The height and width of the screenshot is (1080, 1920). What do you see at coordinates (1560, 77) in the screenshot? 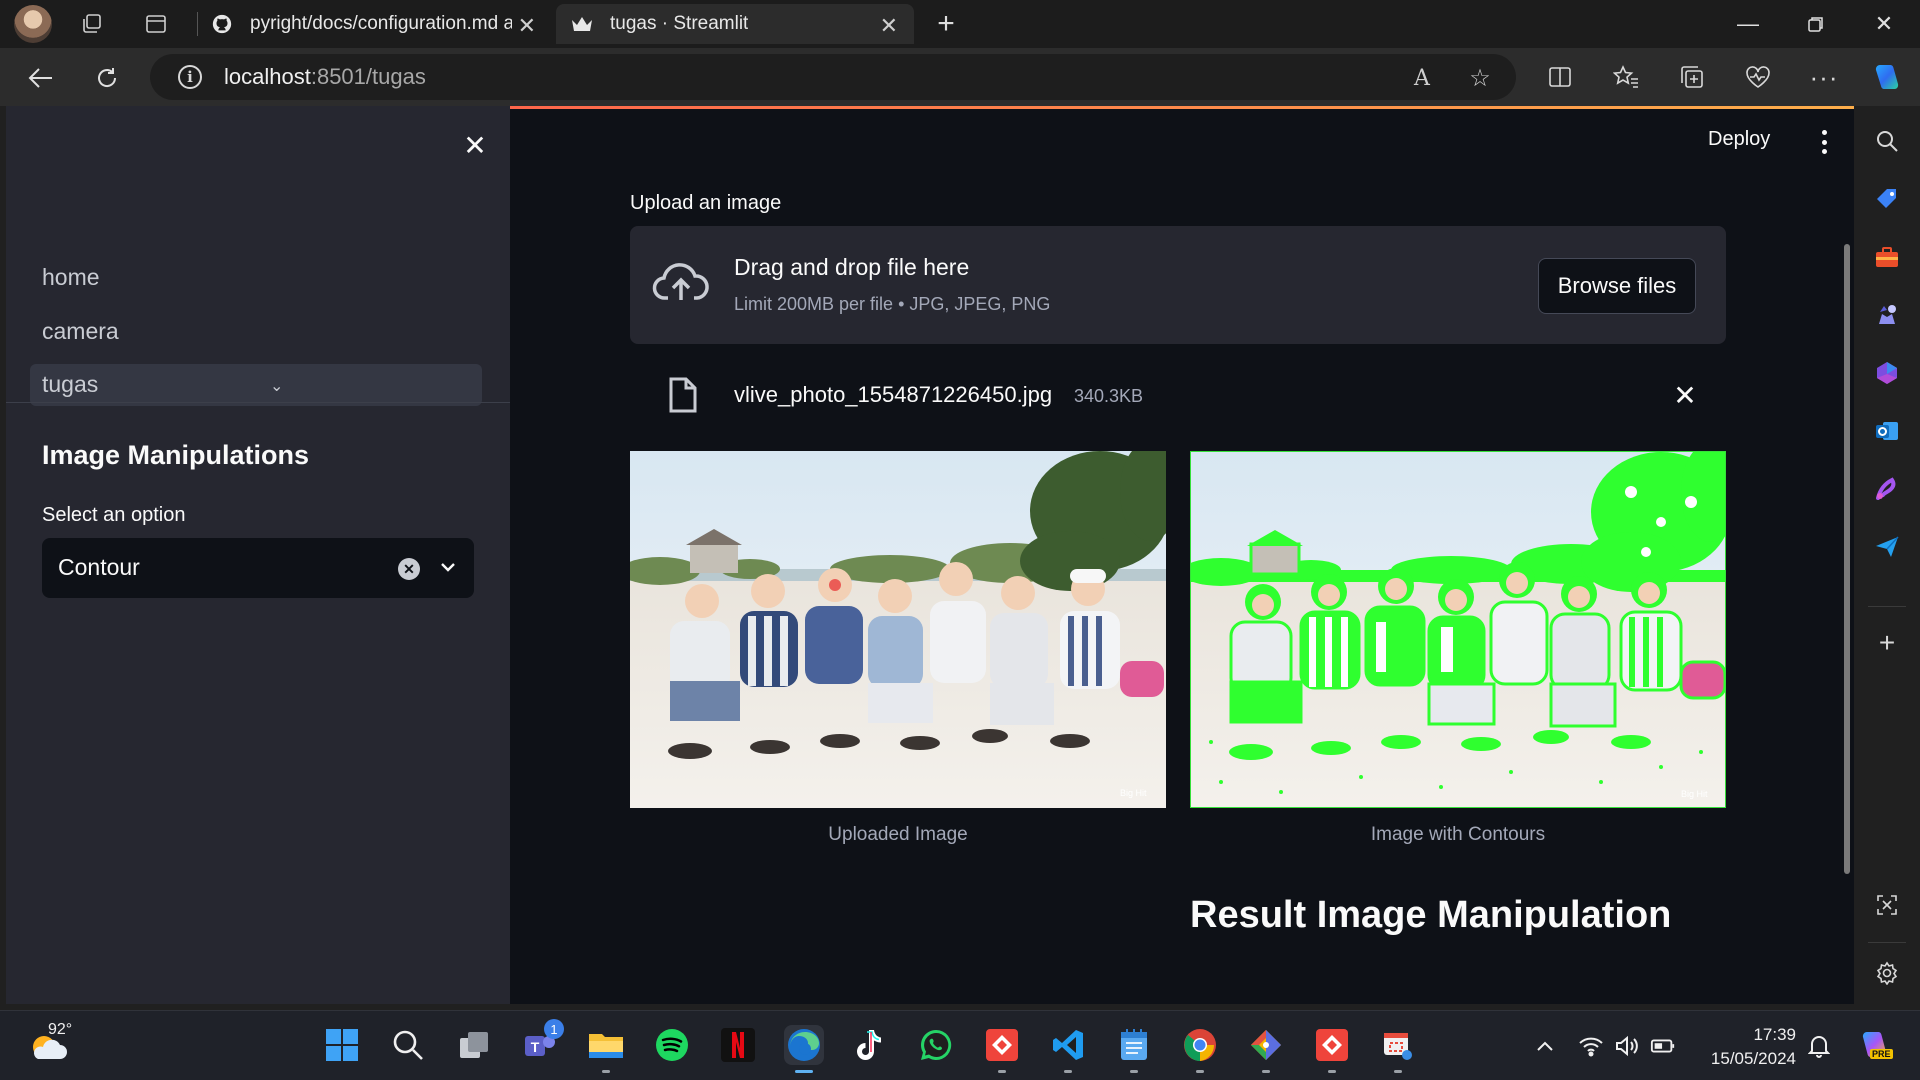
I see `split-screen-icon` at bounding box center [1560, 77].